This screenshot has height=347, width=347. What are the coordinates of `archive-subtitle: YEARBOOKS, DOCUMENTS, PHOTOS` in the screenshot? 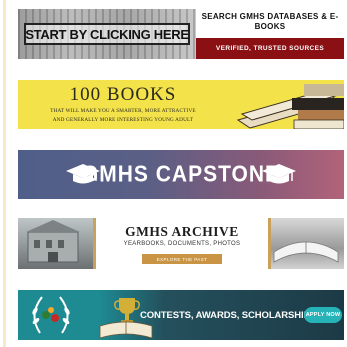 It's located at (182, 244).